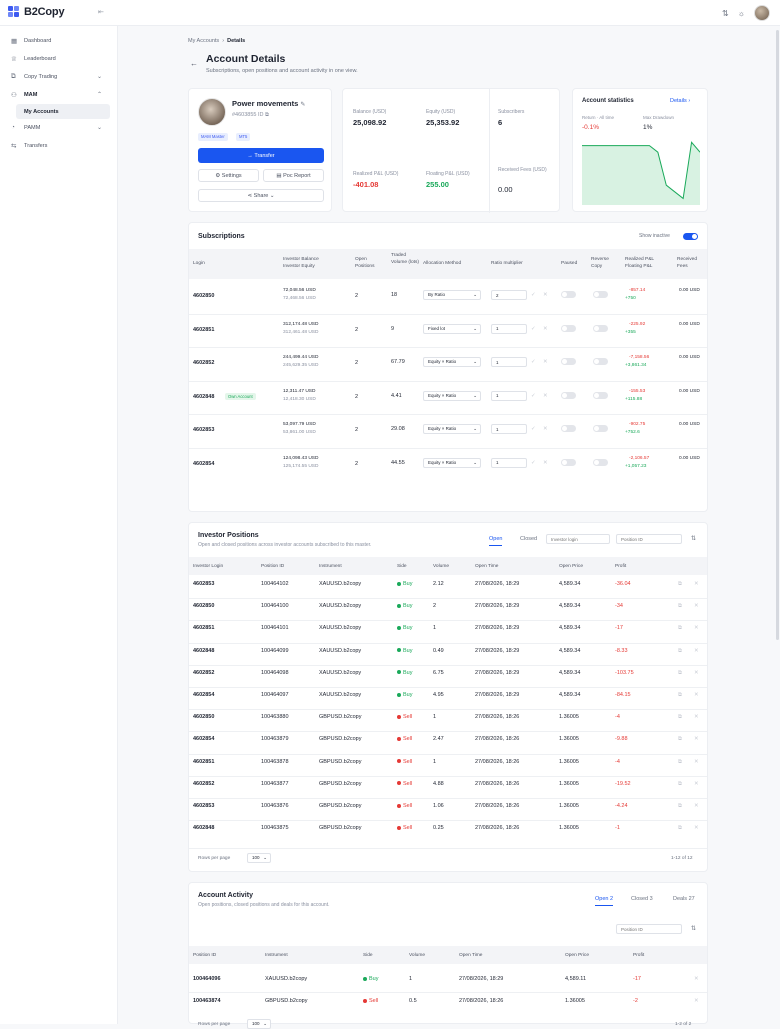  What do you see at coordinates (741, 13) in the screenshot?
I see `theme-toggle-icon: ☼` at bounding box center [741, 13].